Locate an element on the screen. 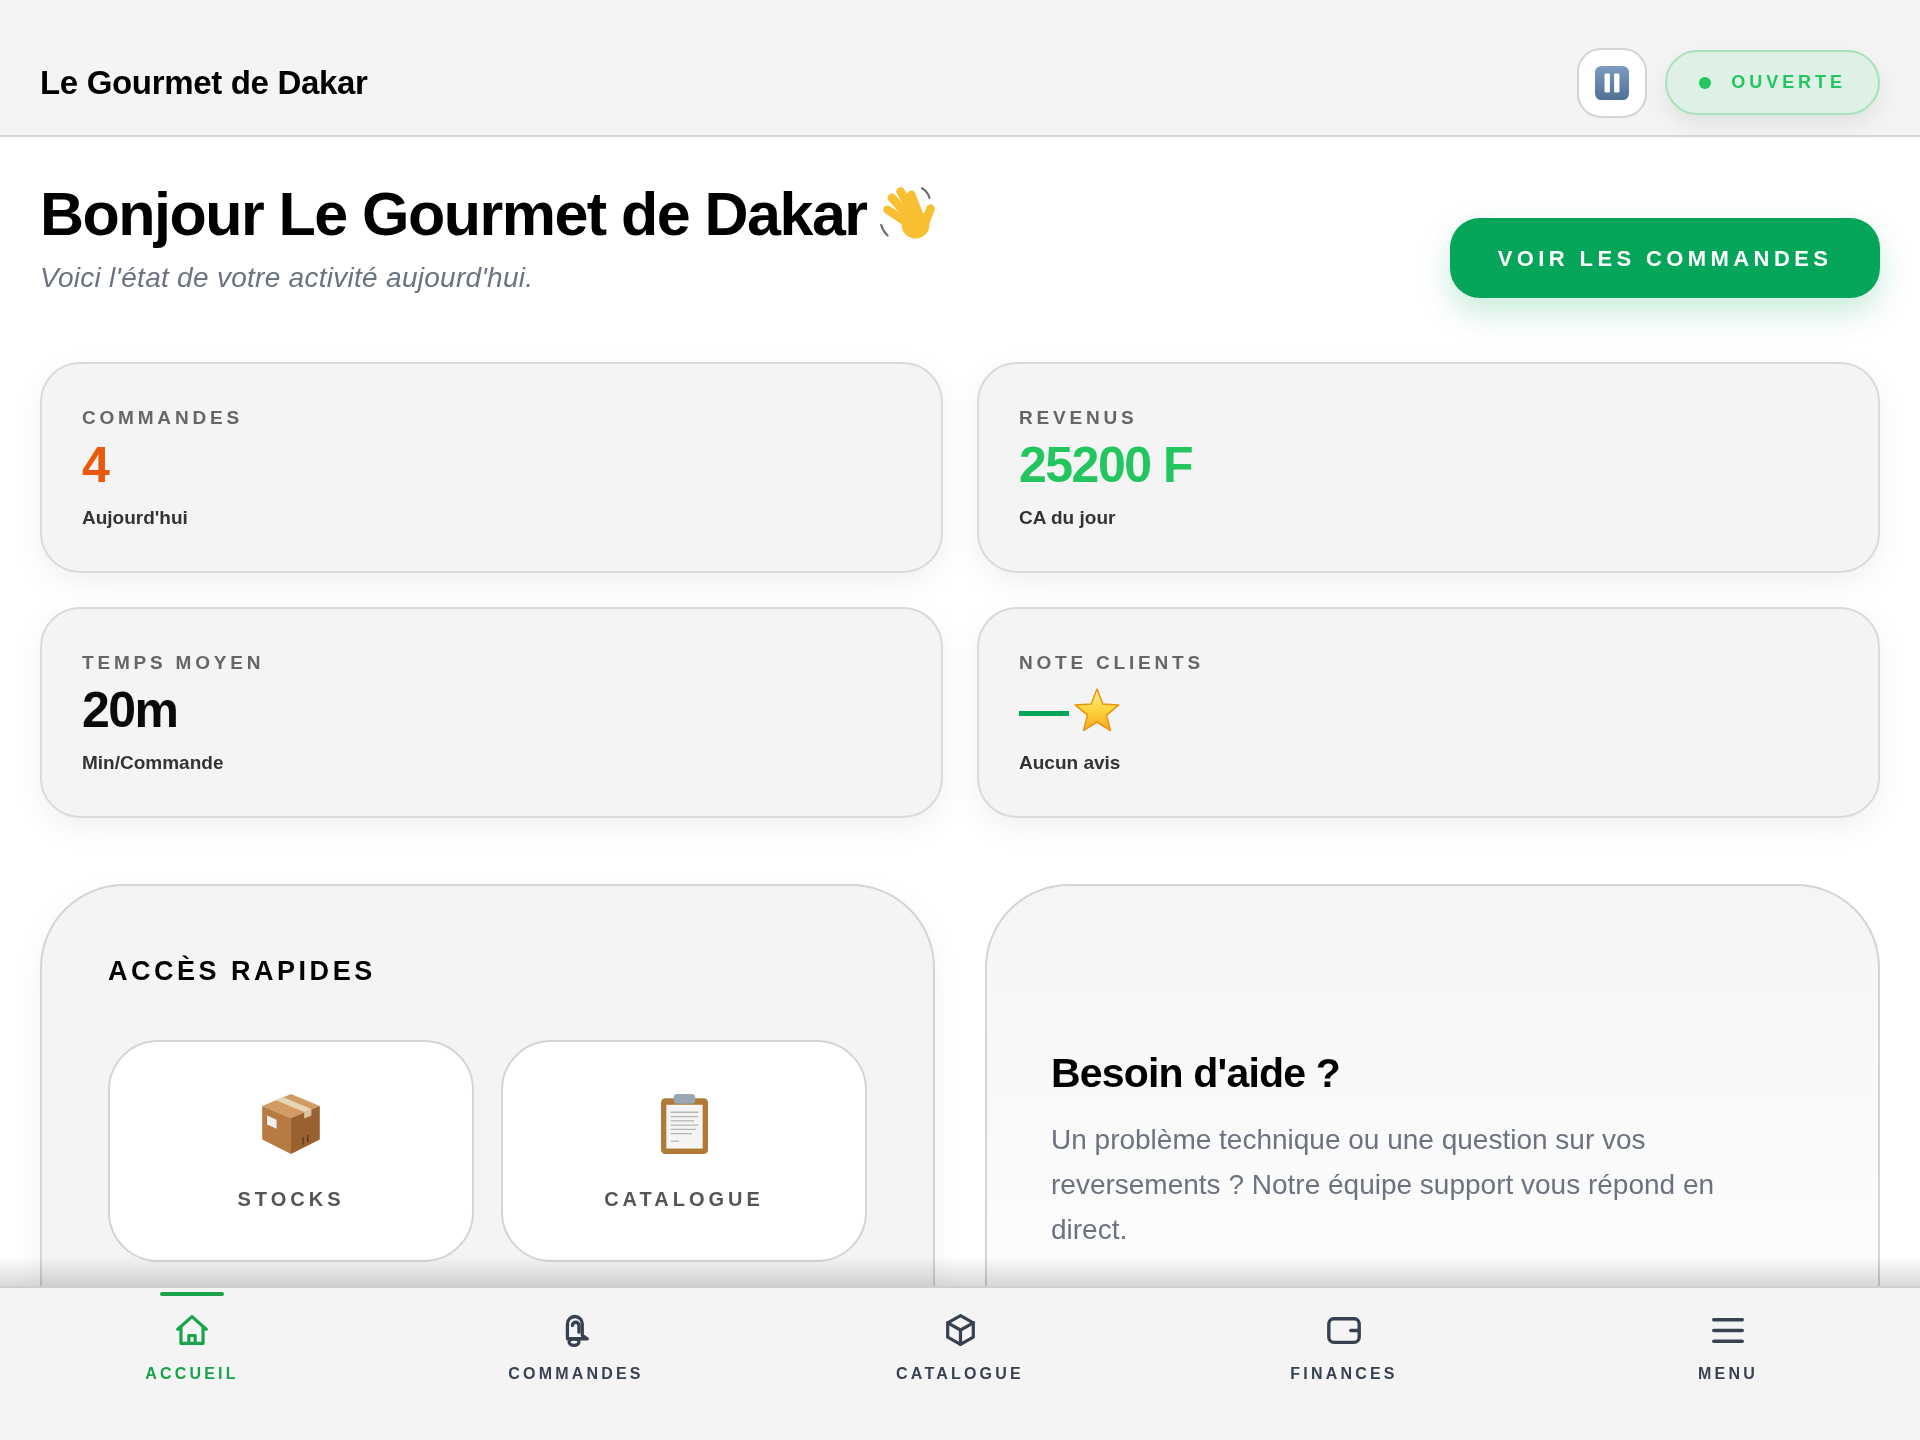  stat-label: COMMANDES is located at coordinates (163, 418).